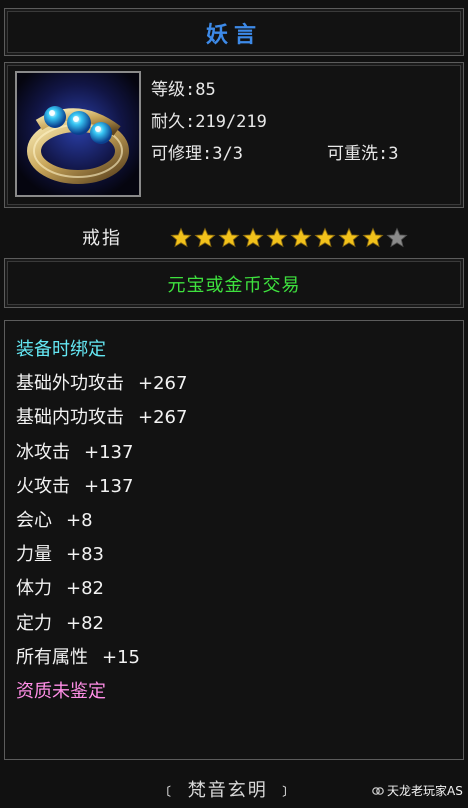  Describe the element at coordinates (121, 657) in the screenshot. I see `attribute-value: +15` at that location.